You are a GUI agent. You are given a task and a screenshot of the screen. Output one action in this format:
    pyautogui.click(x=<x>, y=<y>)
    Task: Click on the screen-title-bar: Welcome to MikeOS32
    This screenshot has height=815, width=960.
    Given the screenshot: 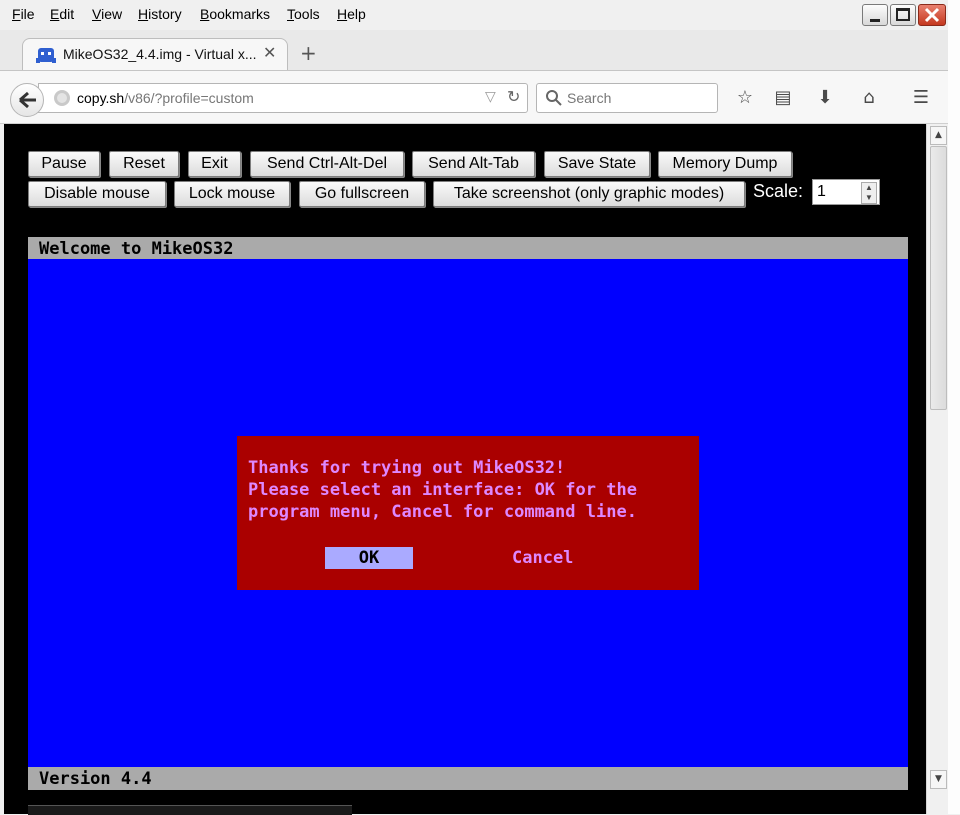 What is the action you would take?
    pyautogui.click(x=468, y=248)
    